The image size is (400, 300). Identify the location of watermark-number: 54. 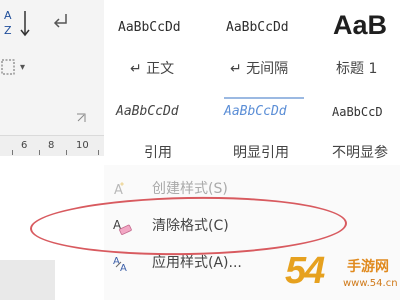
(305, 271).